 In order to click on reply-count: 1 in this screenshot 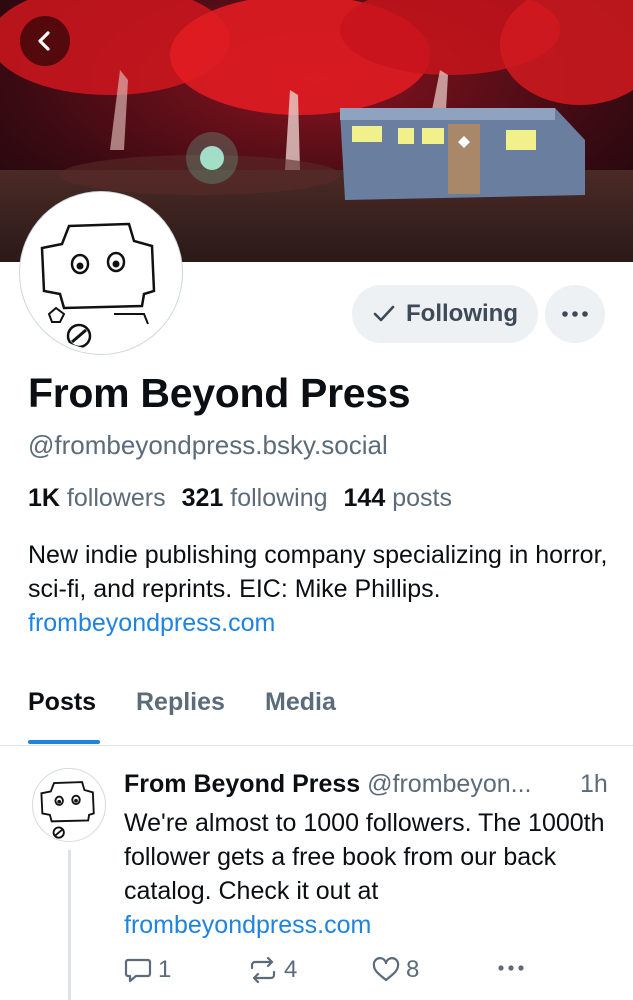, I will do `click(165, 969)`.